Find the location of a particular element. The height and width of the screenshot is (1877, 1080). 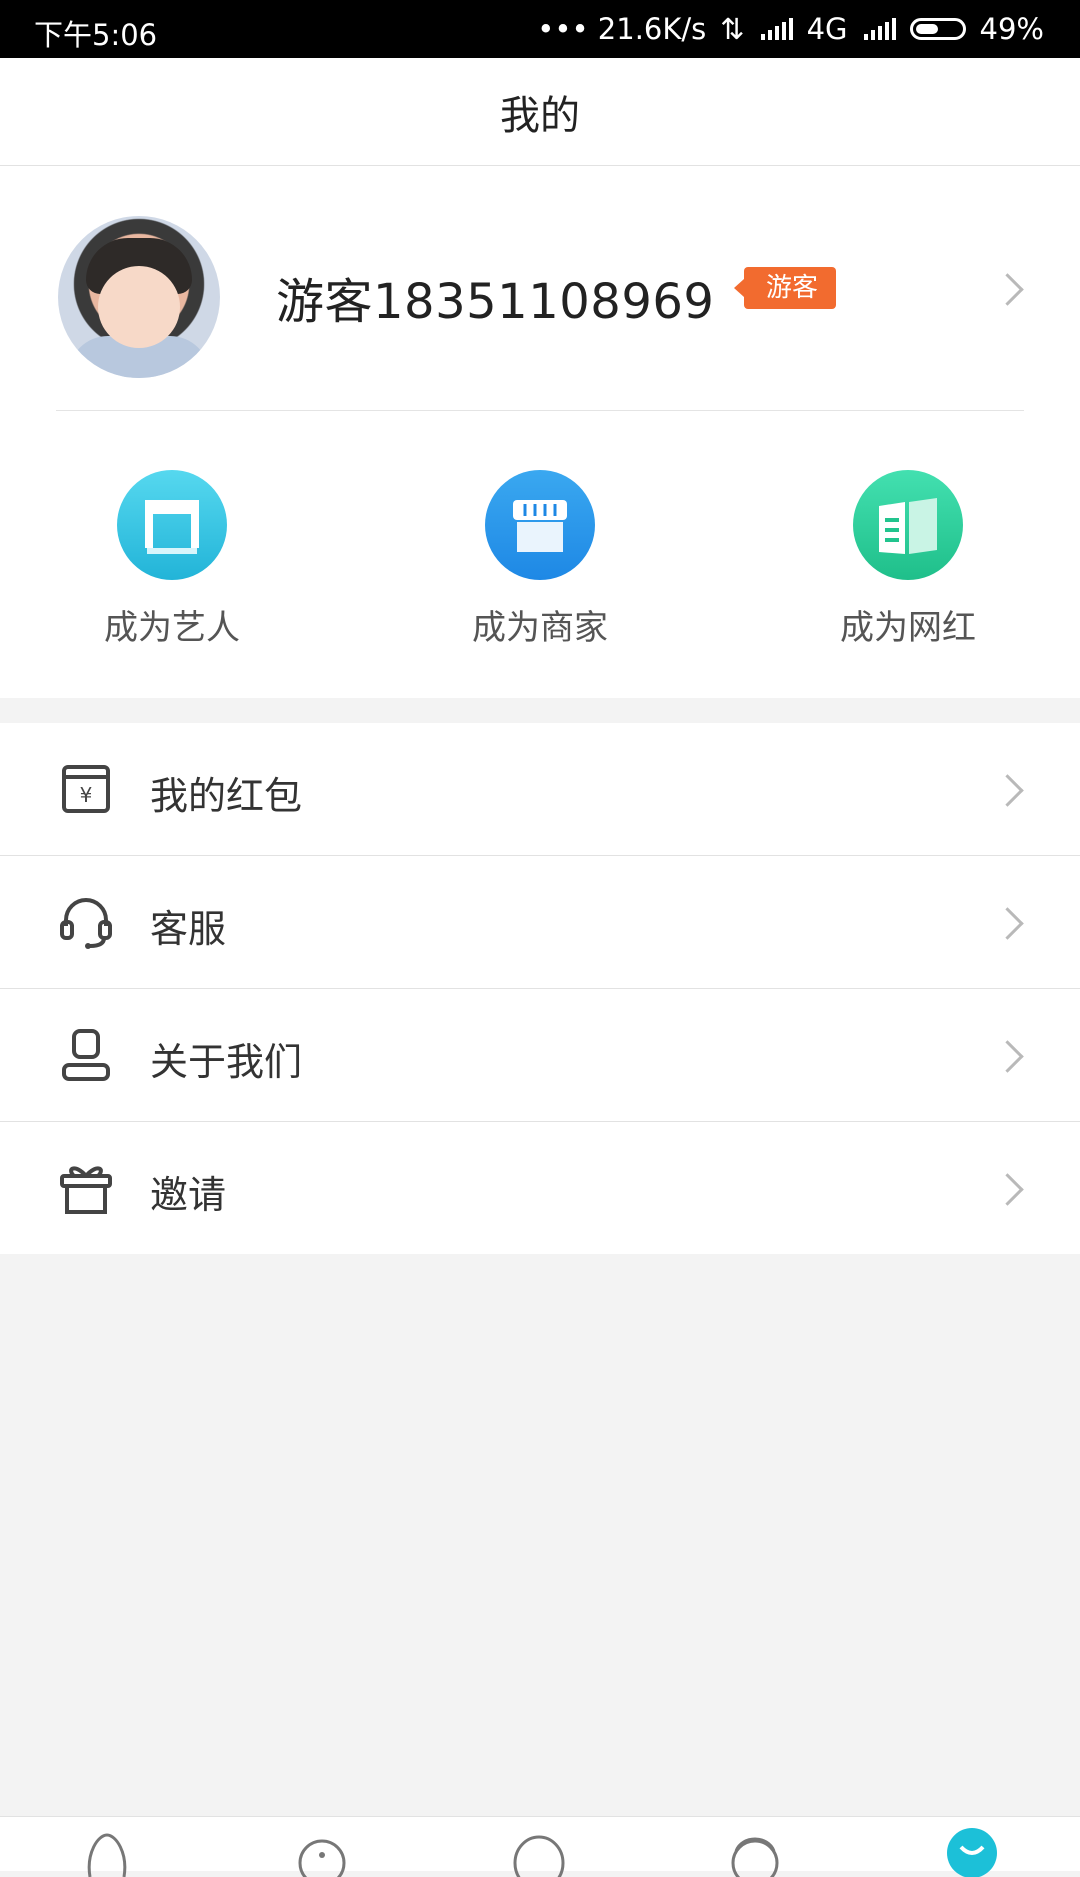

page-title: 我的 is located at coordinates (540, 115).